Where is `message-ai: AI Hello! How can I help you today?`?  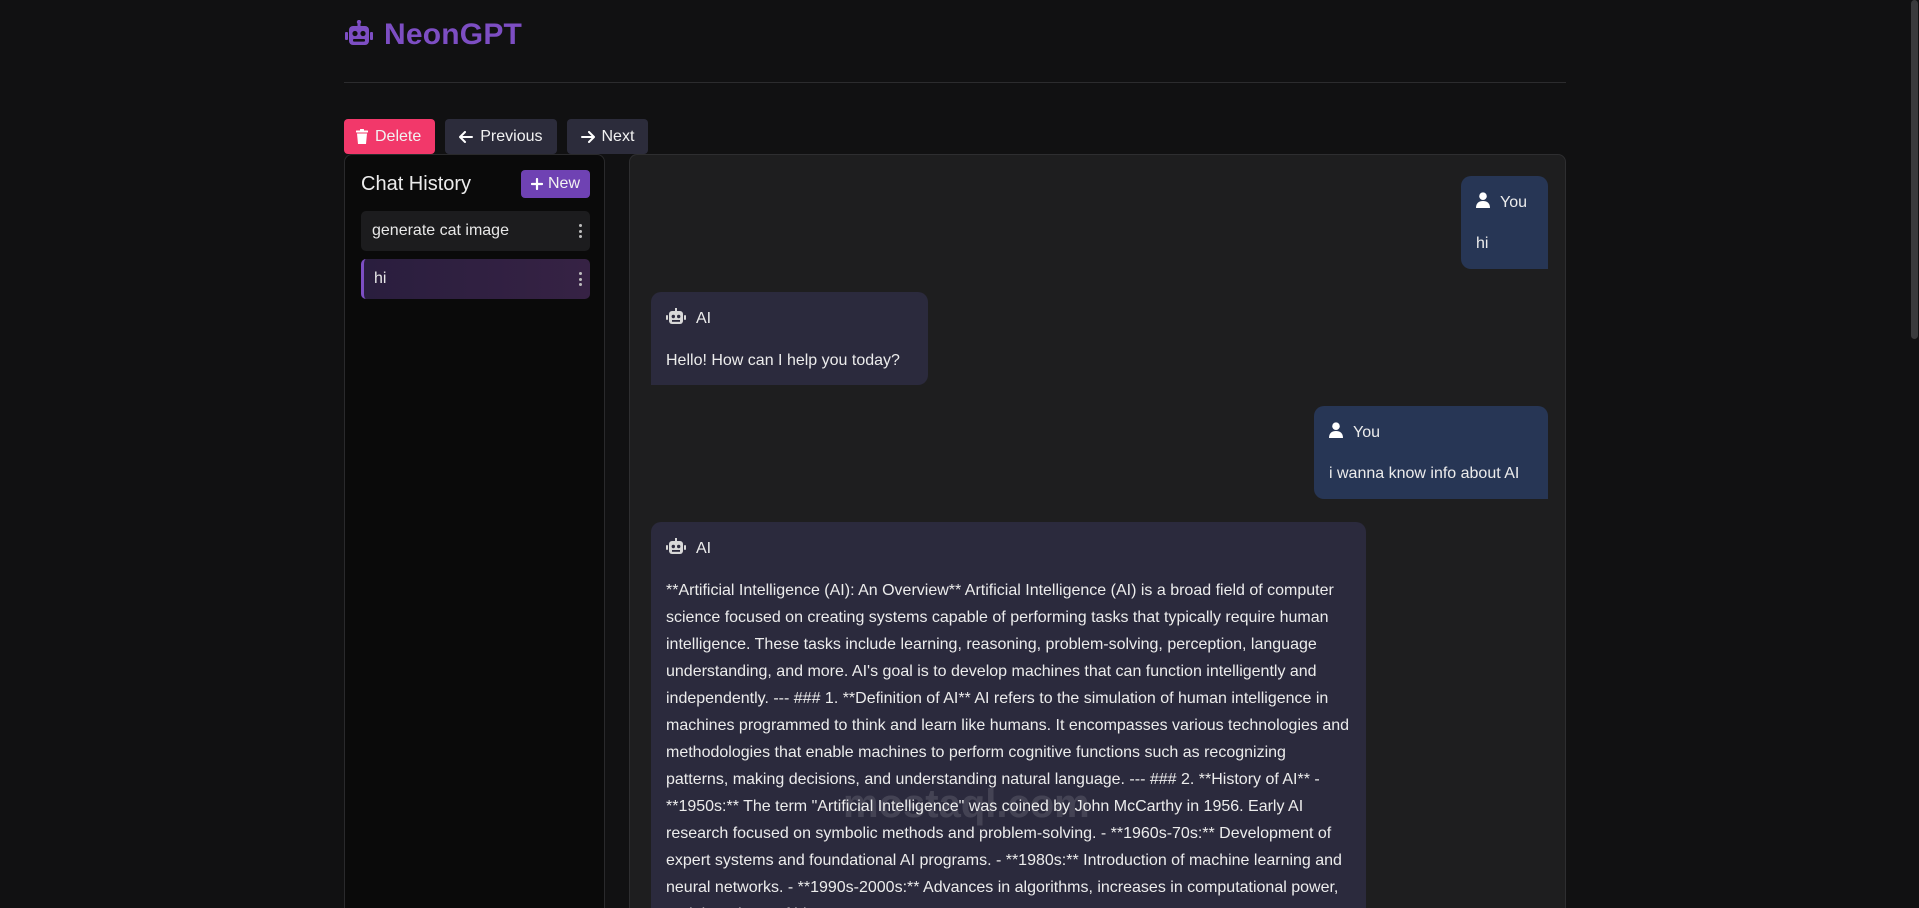 message-ai: AI Hello! How can I help you today? is located at coordinates (789, 338).